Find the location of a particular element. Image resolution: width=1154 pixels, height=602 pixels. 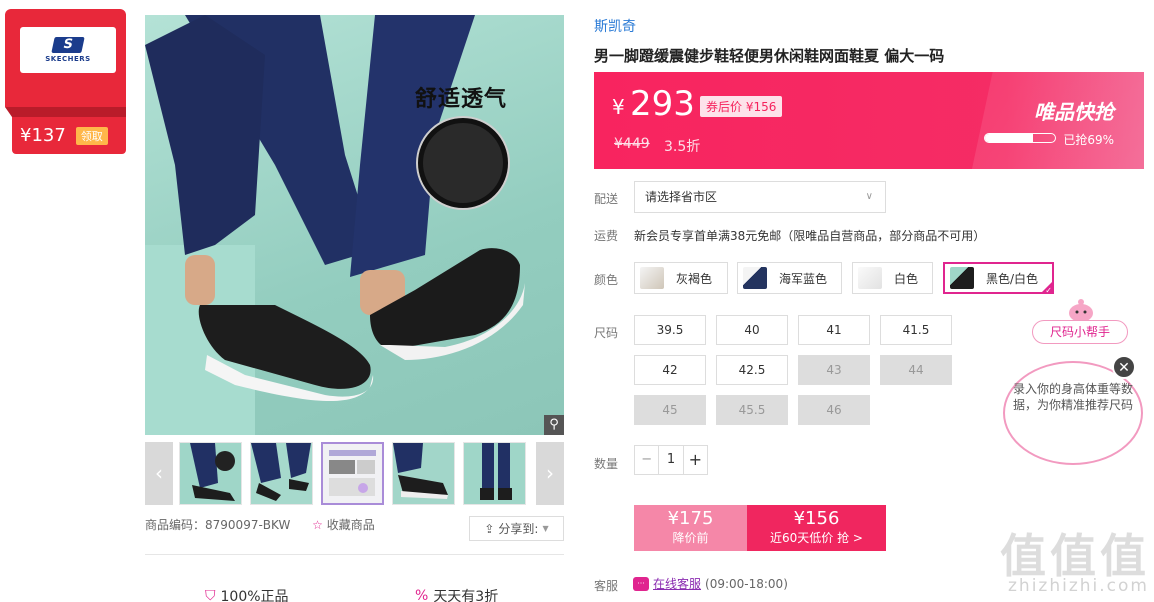

favorite-button: 收藏商品 is located at coordinates (351, 525).